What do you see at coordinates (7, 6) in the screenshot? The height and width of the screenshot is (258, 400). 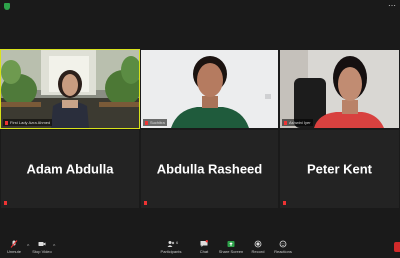 I see `security-shield-icon` at bounding box center [7, 6].